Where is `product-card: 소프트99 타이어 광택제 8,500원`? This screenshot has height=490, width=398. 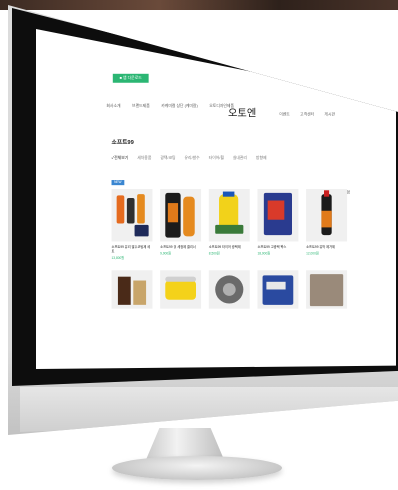
product-card: 소프트99 타이어 광택제 8,500원 is located at coordinates (229, 224).